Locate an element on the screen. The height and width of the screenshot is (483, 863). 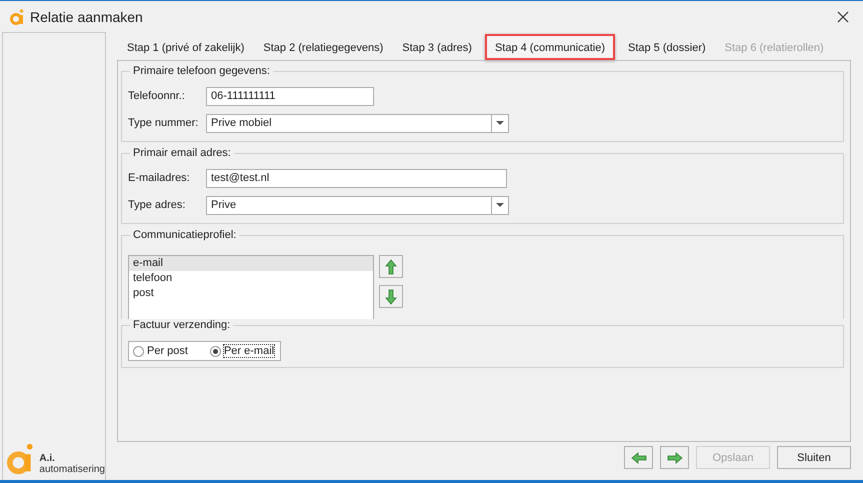
field-label: Telefoonnr.: is located at coordinates (157, 96).